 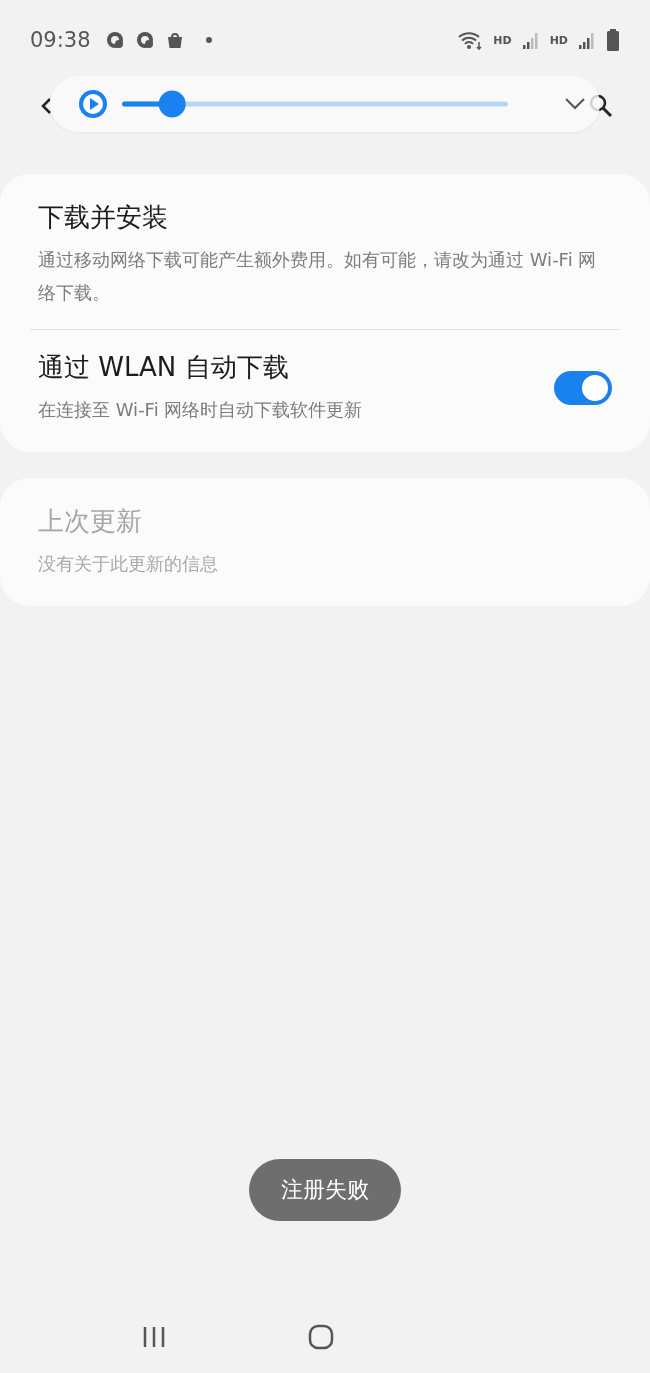 I want to click on dot-icon, so click(x=208, y=40).